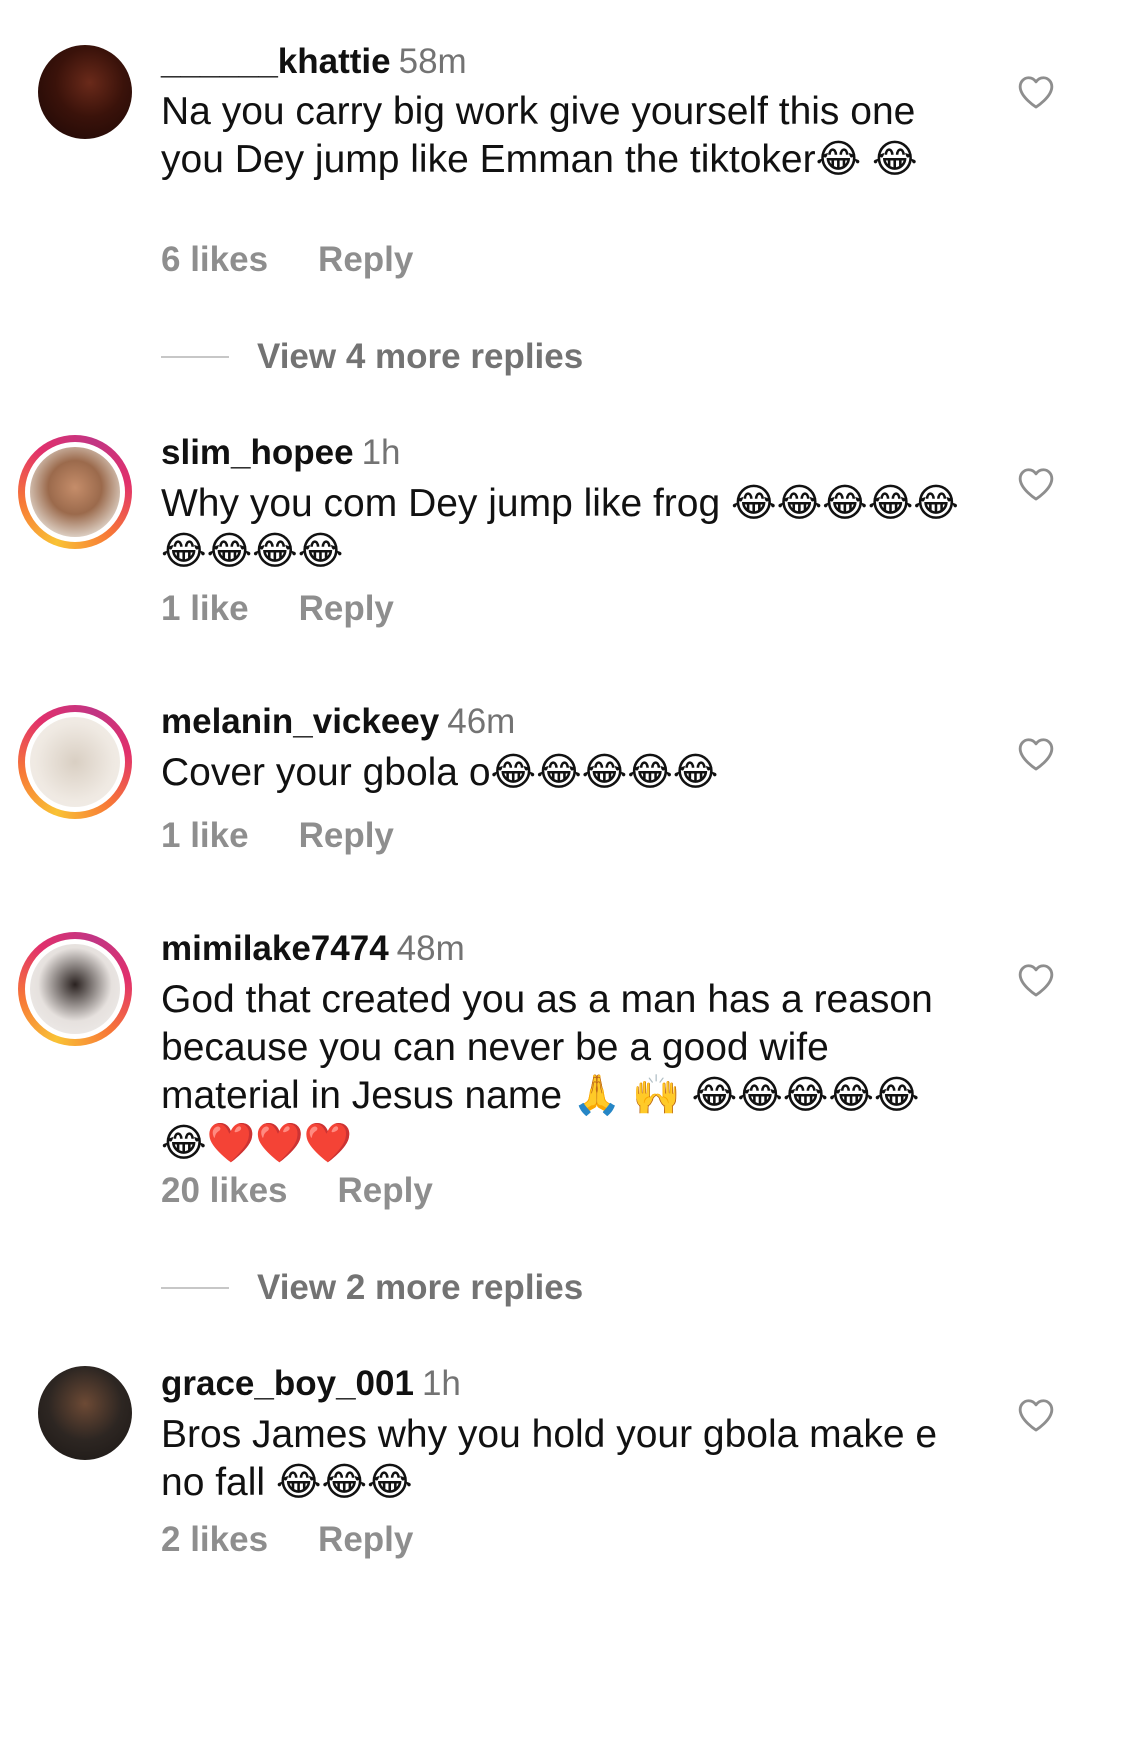 The height and width of the screenshot is (1763, 1125). I want to click on comment-text: Cover your gbola o😂😂😂😂😂, so click(440, 772).